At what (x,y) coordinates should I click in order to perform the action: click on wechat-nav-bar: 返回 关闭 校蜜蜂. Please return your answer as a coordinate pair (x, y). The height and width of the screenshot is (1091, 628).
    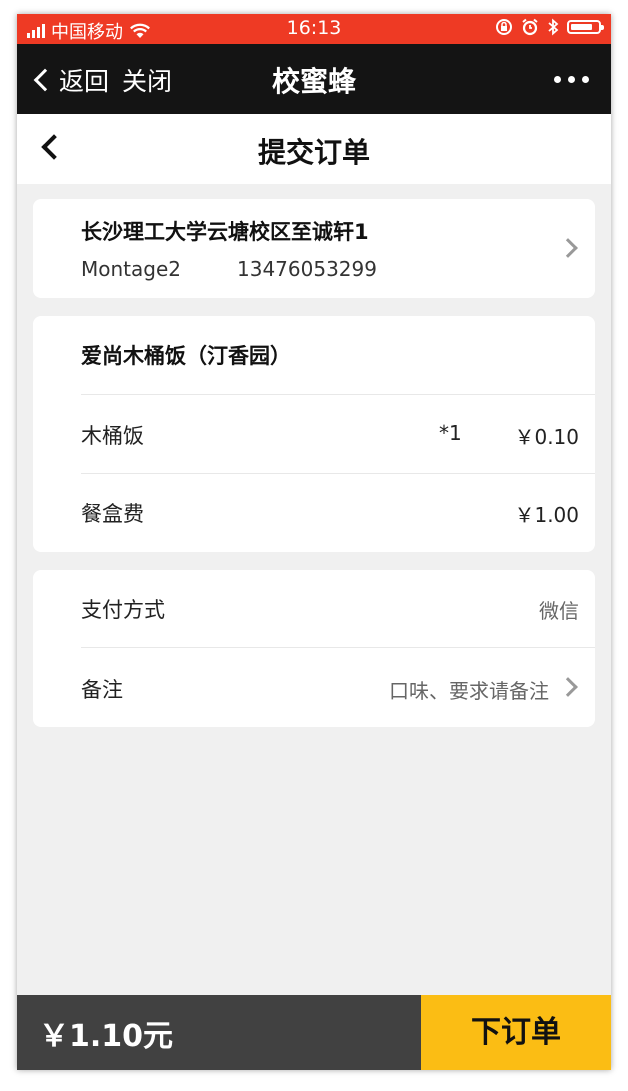
    Looking at the image, I should click on (314, 79).